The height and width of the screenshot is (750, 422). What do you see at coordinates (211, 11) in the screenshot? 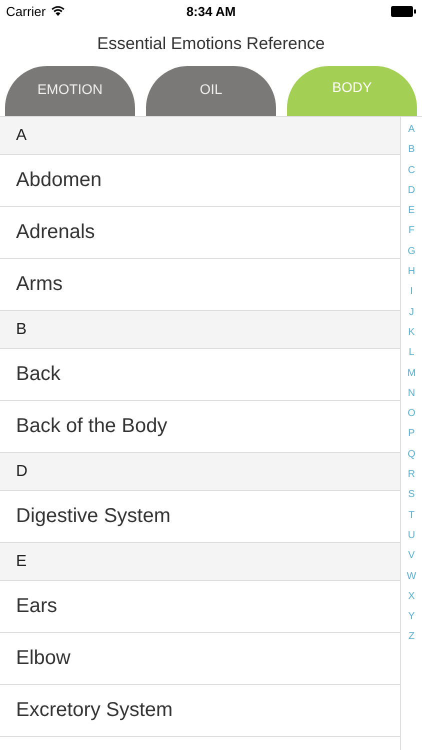
I see `status-time: 8:34 AM` at bounding box center [211, 11].